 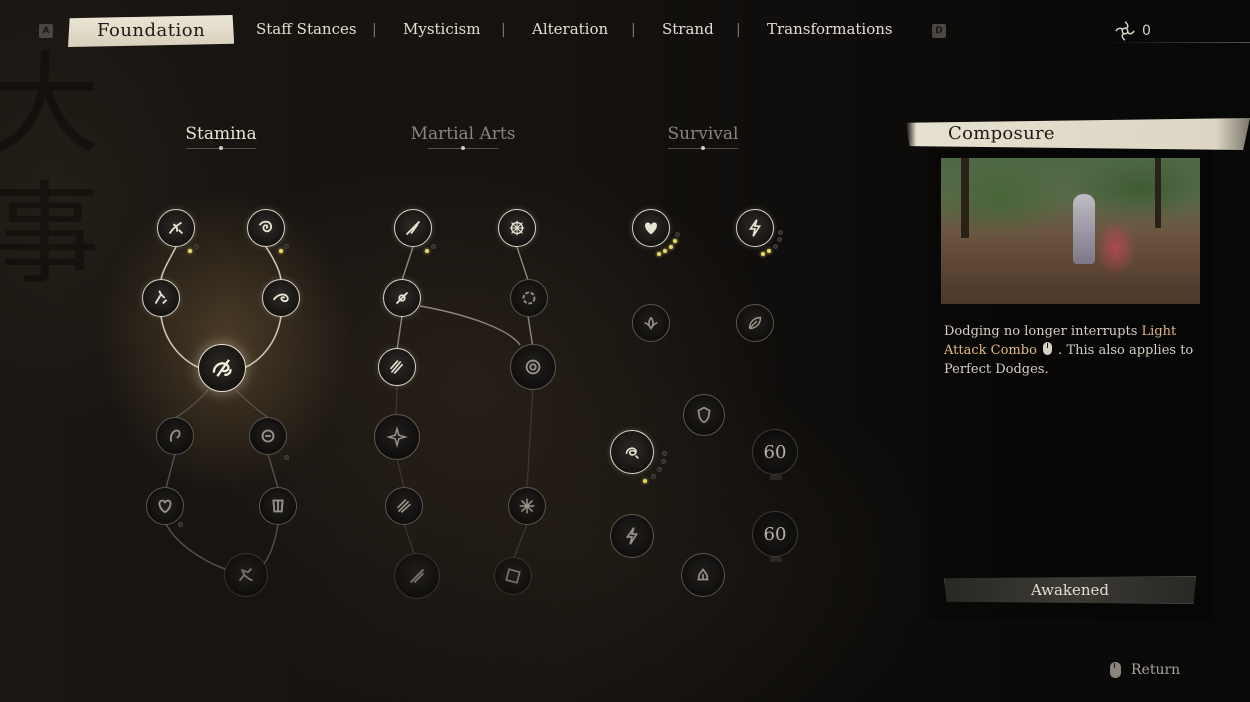 I want to click on spark-currency: 0, so click(x=1132, y=31).